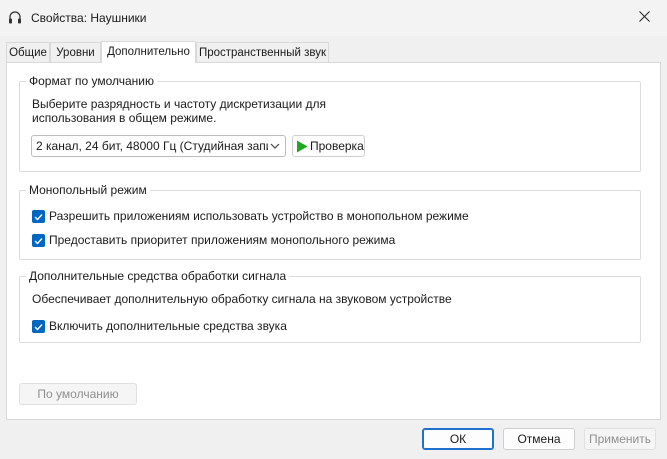 The width and height of the screenshot is (667, 459). I want to click on tab-levels: Уровни, so click(75, 52).